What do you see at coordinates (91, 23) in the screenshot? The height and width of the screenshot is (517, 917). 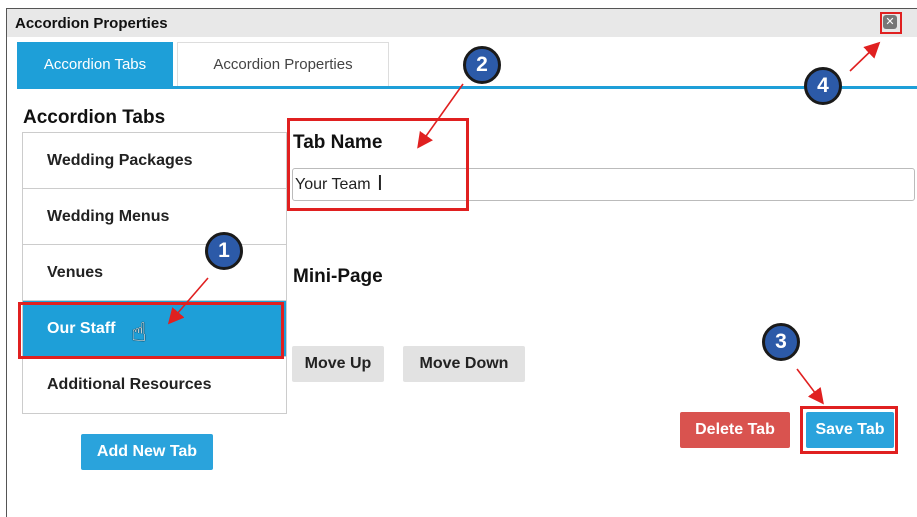 I see `dialog-title: Accordion Properties` at bounding box center [91, 23].